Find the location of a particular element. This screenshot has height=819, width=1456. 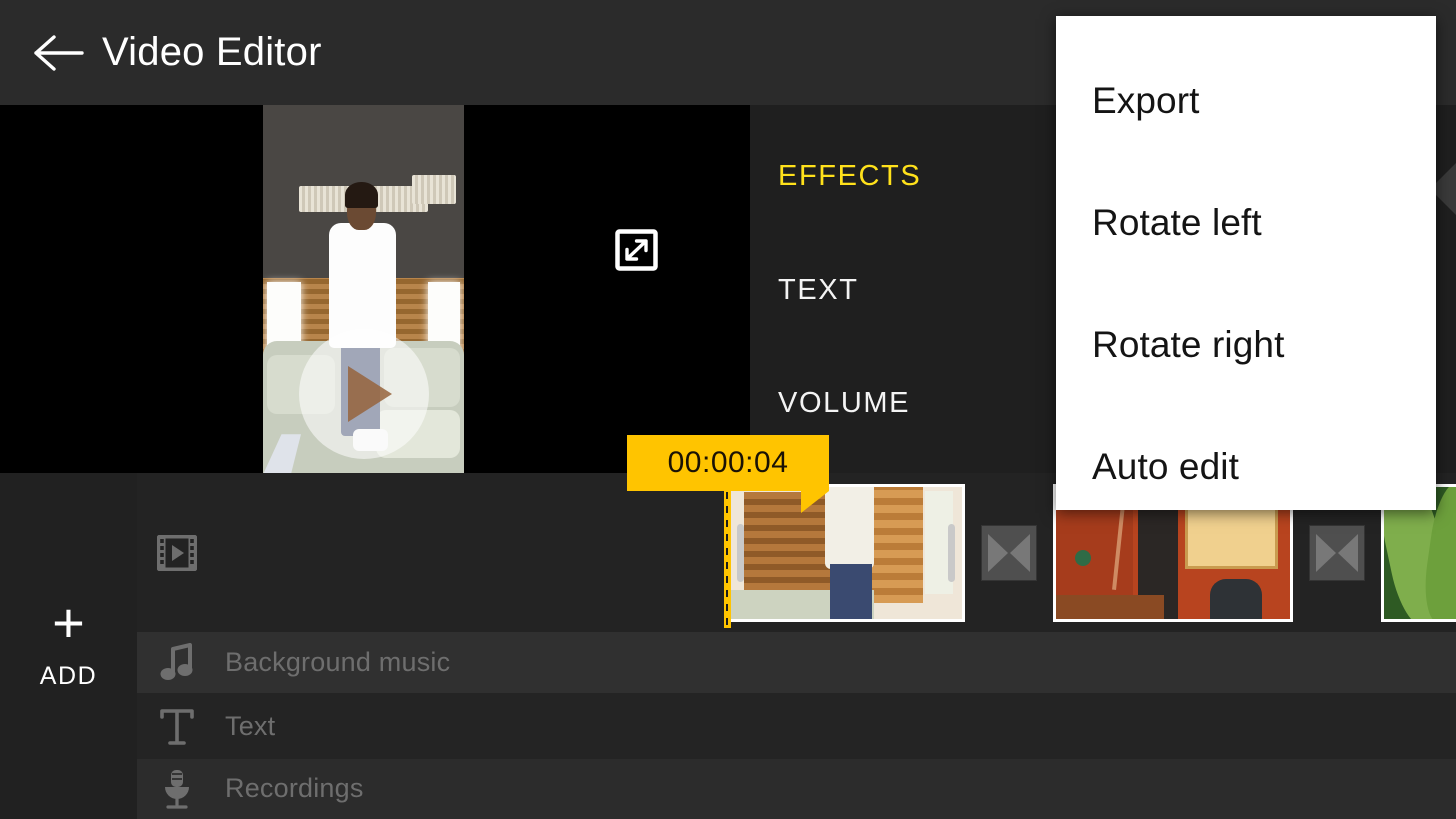

preview-person-hair is located at coordinates (361, 195).